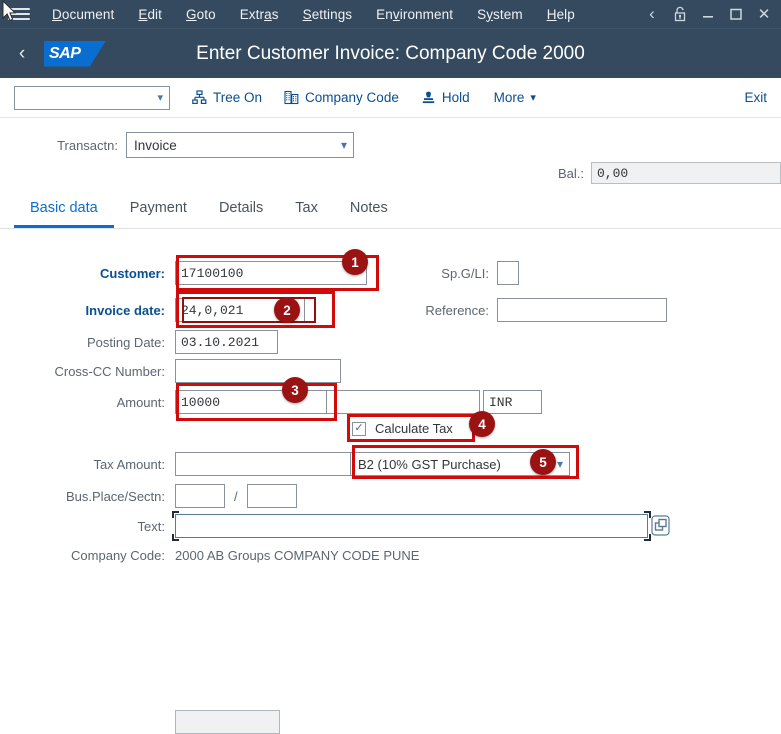  I want to click on value-help-icon, so click(660, 525).